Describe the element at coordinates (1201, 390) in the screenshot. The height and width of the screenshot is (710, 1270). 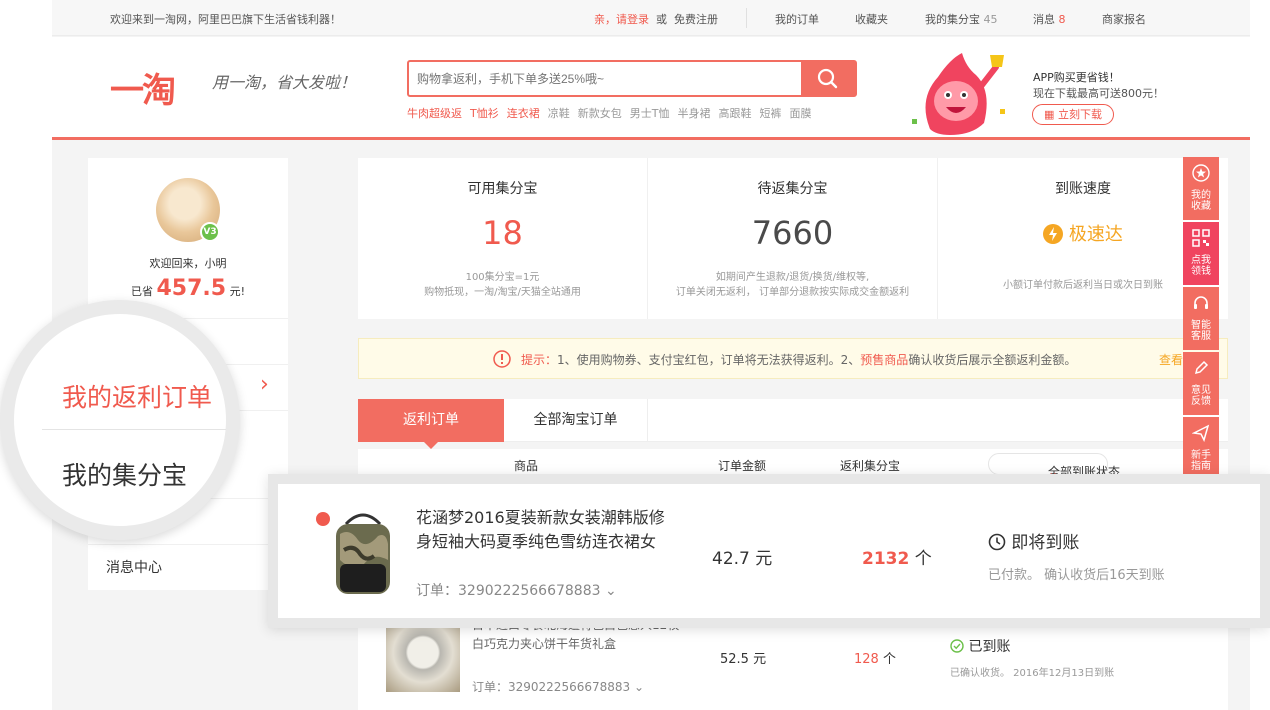
I see `rail-label-line1: 意见` at that location.